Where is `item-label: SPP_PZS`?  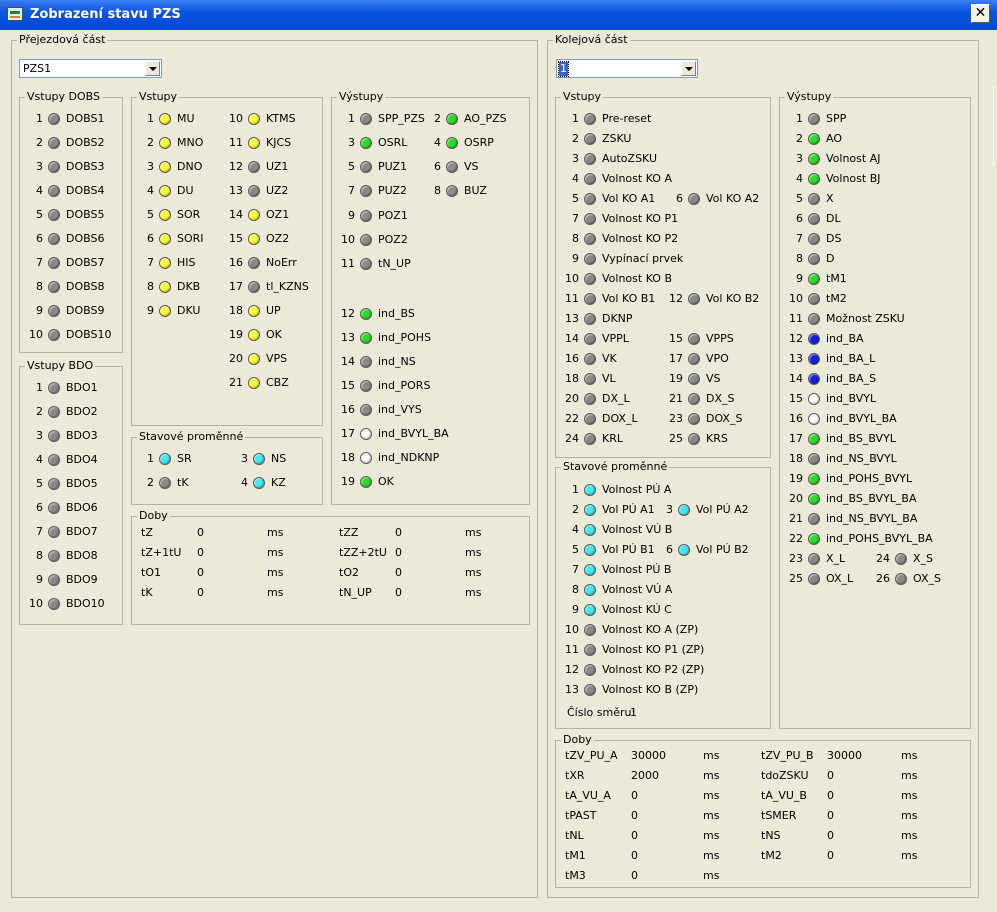
item-label: SPP_PZS is located at coordinates (401, 118).